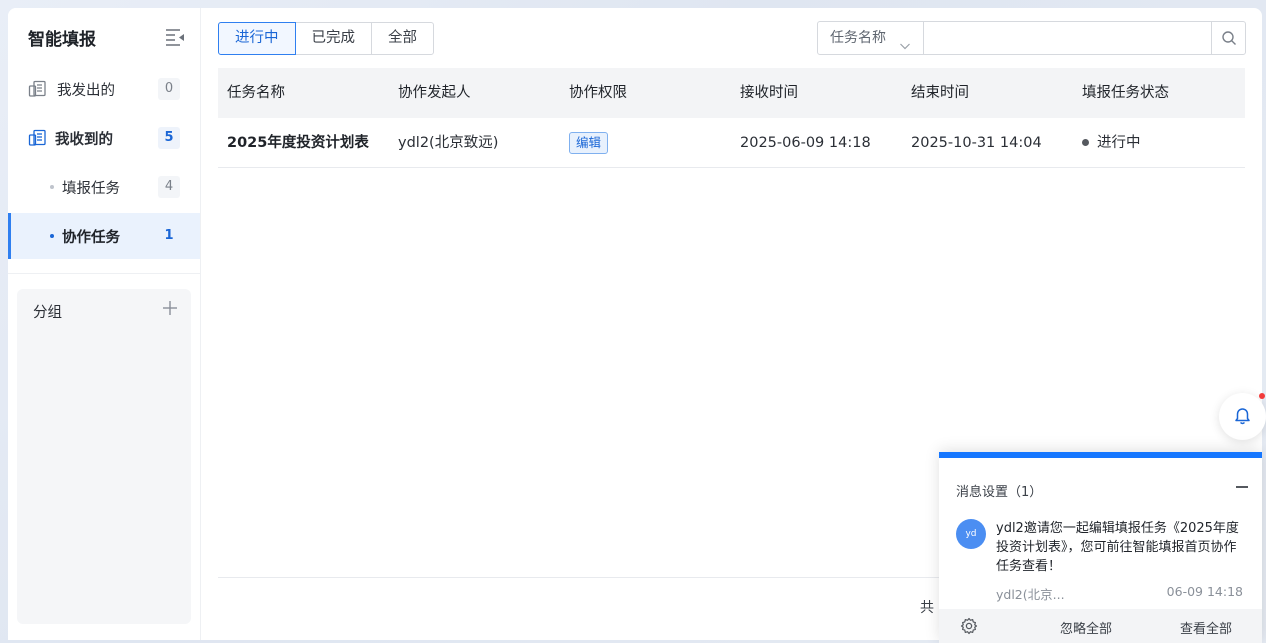  I want to click on sidebar-item-received: 我收到的 5, so click(104, 138).